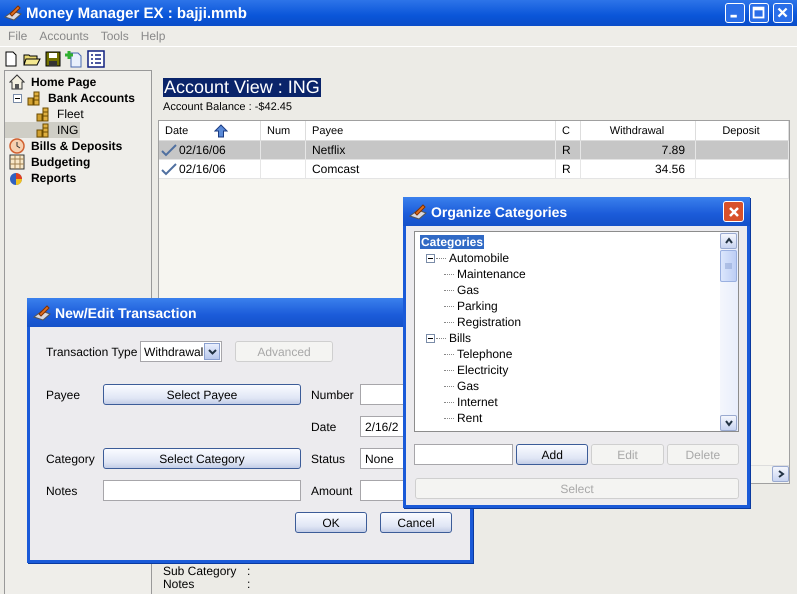 The width and height of the screenshot is (797, 594). Describe the element at coordinates (202, 490) in the screenshot. I see `notes-field` at that location.